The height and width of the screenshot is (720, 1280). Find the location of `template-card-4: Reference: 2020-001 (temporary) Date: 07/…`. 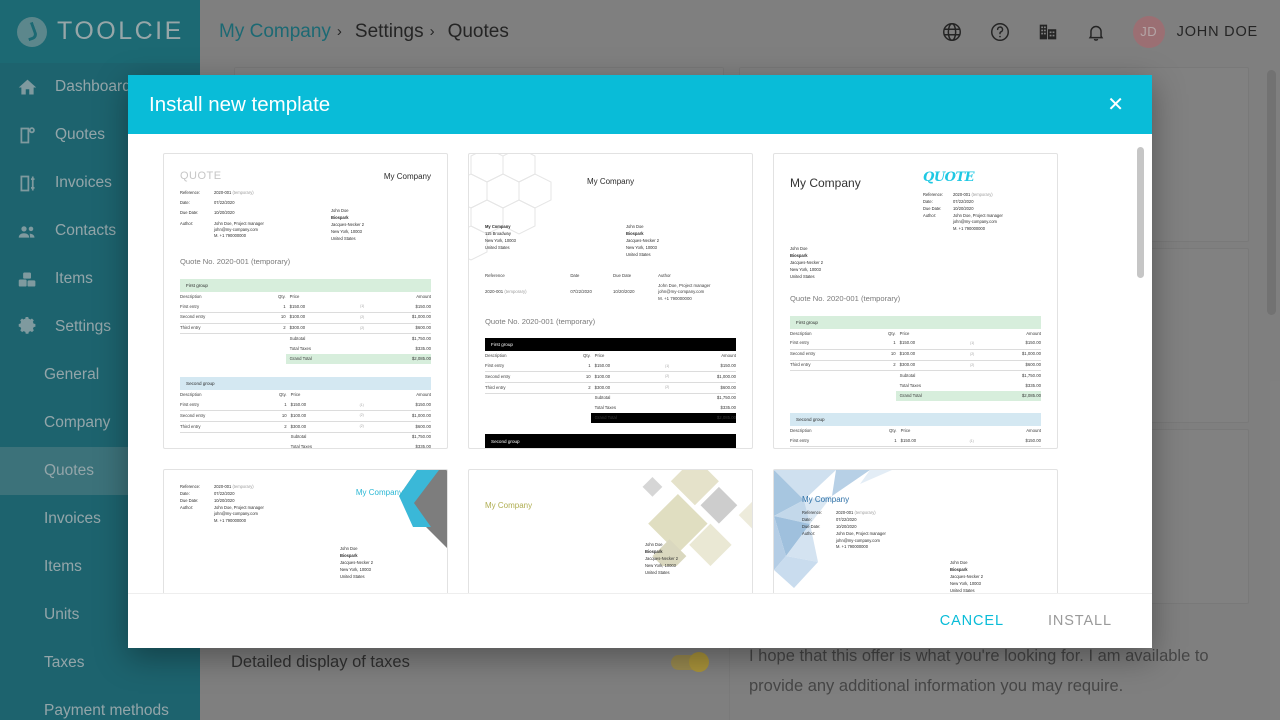

template-card-4: Reference: 2020-001 (temporary) Date: 07/… is located at coordinates (305, 531).